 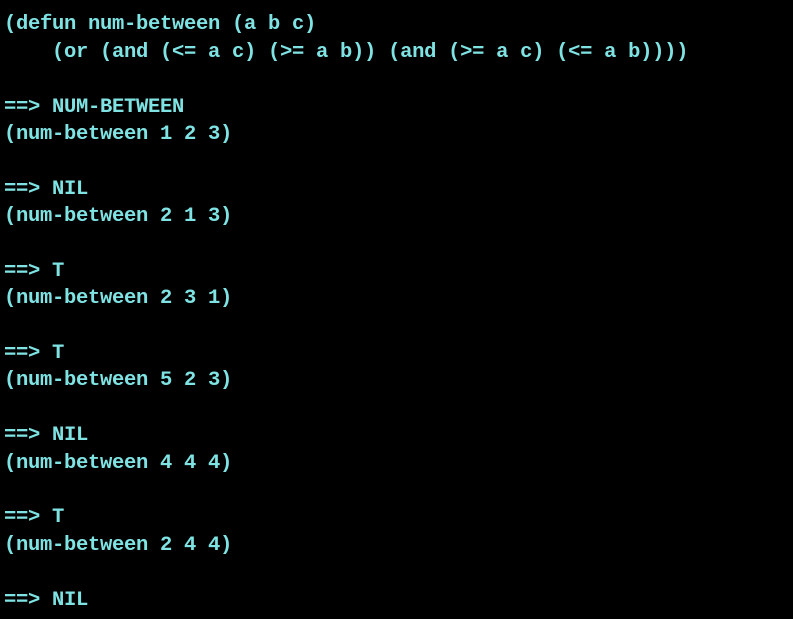 What do you see at coordinates (94, 107) in the screenshot?
I see `result-line: ==> NUM-BETWEEN` at bounding box center [94, 107].